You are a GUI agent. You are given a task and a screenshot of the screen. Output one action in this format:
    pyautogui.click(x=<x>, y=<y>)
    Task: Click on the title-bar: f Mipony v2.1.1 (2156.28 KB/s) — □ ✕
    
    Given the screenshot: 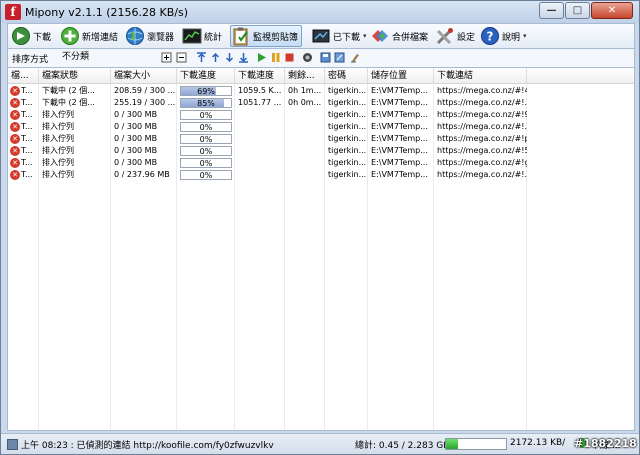 What is the action you would take?
    pyautogui.click(x=320, y=12)
    